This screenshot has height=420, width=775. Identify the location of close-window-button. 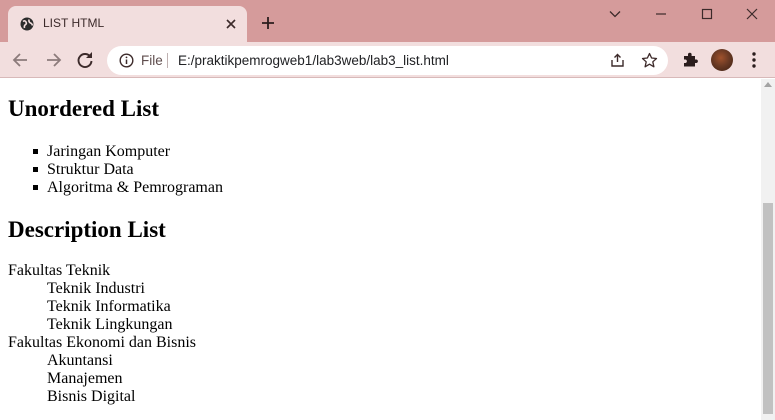
(752, 14).